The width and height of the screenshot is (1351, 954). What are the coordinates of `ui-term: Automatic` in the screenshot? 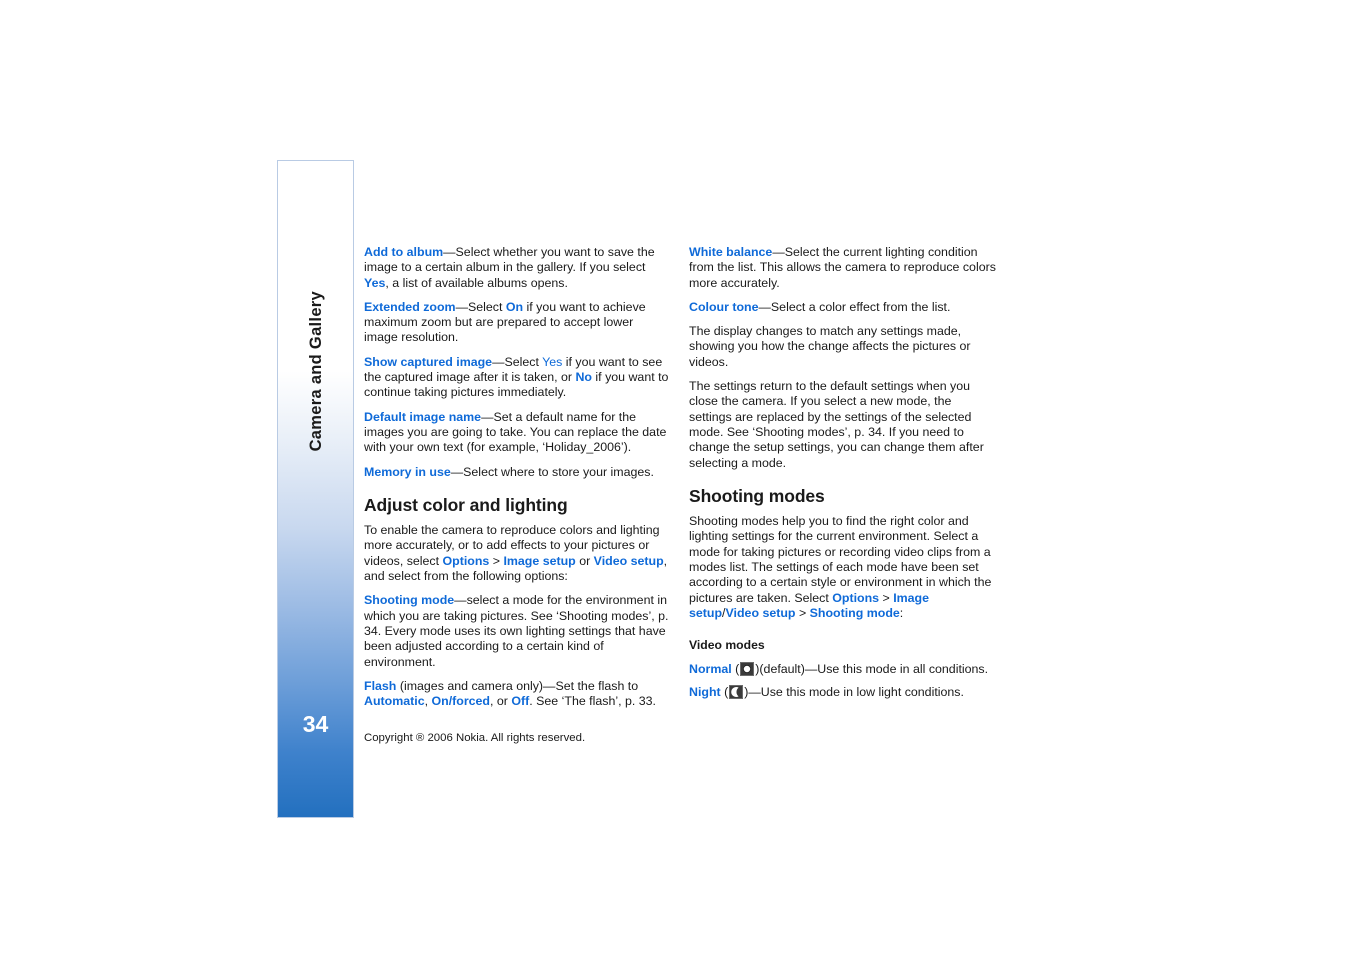 It's located at (394, 701).